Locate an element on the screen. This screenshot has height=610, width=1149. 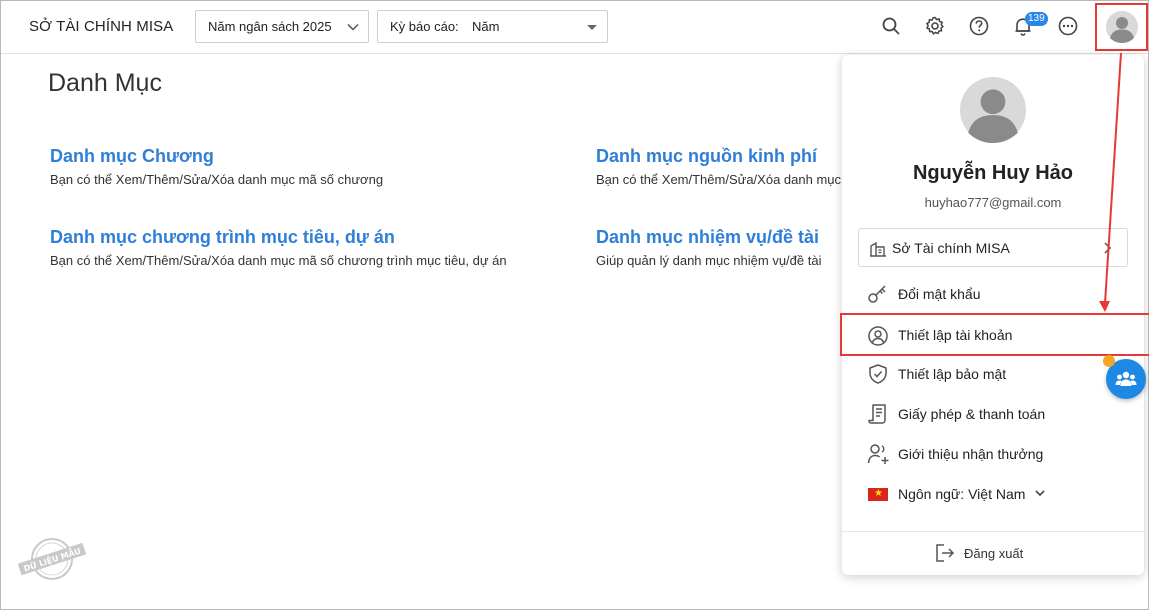
notification-badge: 139 is located at coordinates (1036, 19).